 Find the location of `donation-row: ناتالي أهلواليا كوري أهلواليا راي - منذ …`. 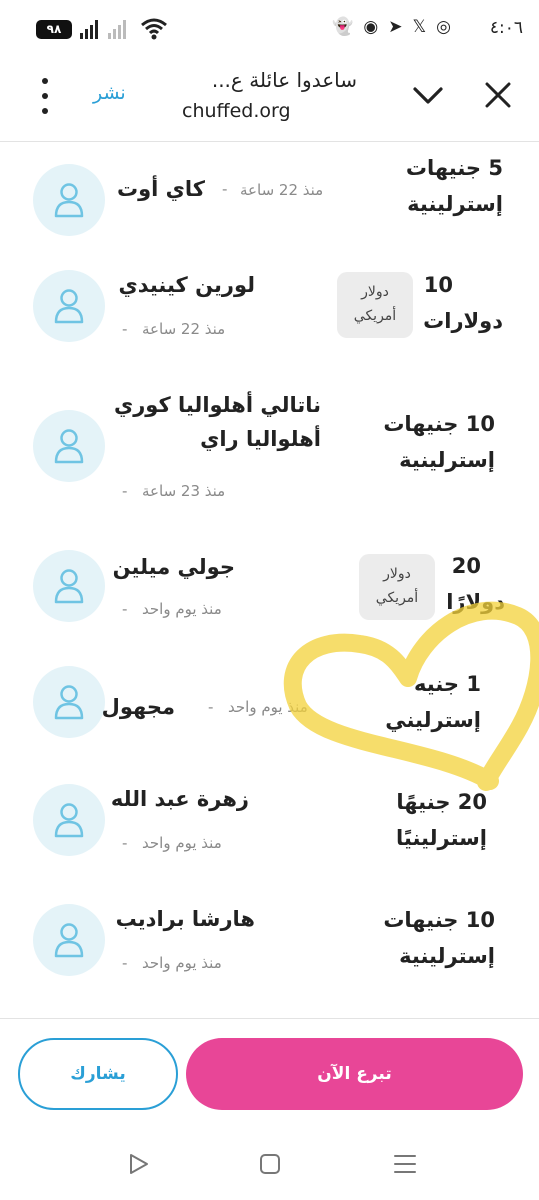

donation-row: ناتالي أهلواليا كوري أهلواليا راي - منذ … is located at coordinates (269, 447).